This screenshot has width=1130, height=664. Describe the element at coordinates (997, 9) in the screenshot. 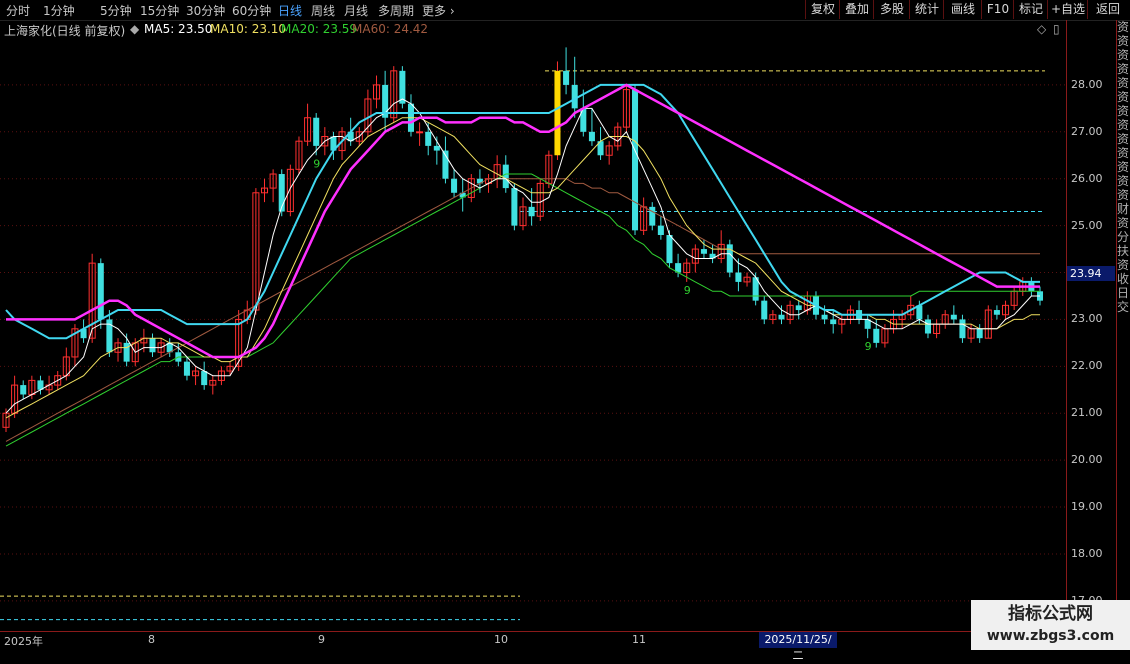

I see `f10-button: F10` at that location.